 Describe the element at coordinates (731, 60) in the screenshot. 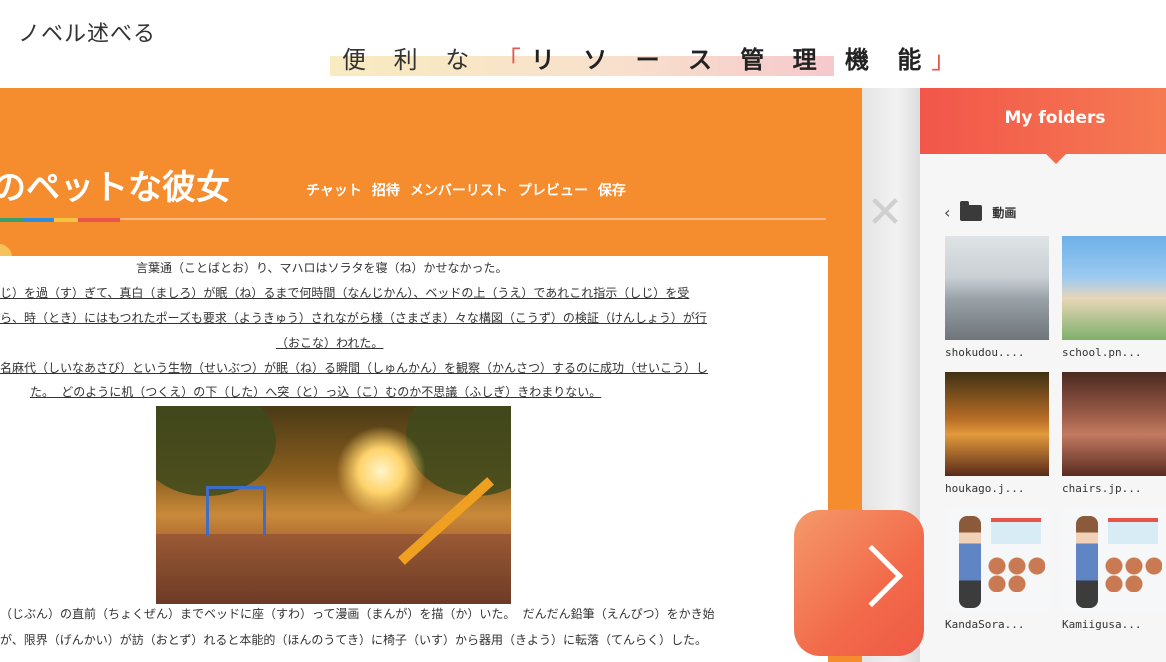

I see `headline-main: リ ソ ー ス 管 理 機 能` at that location.